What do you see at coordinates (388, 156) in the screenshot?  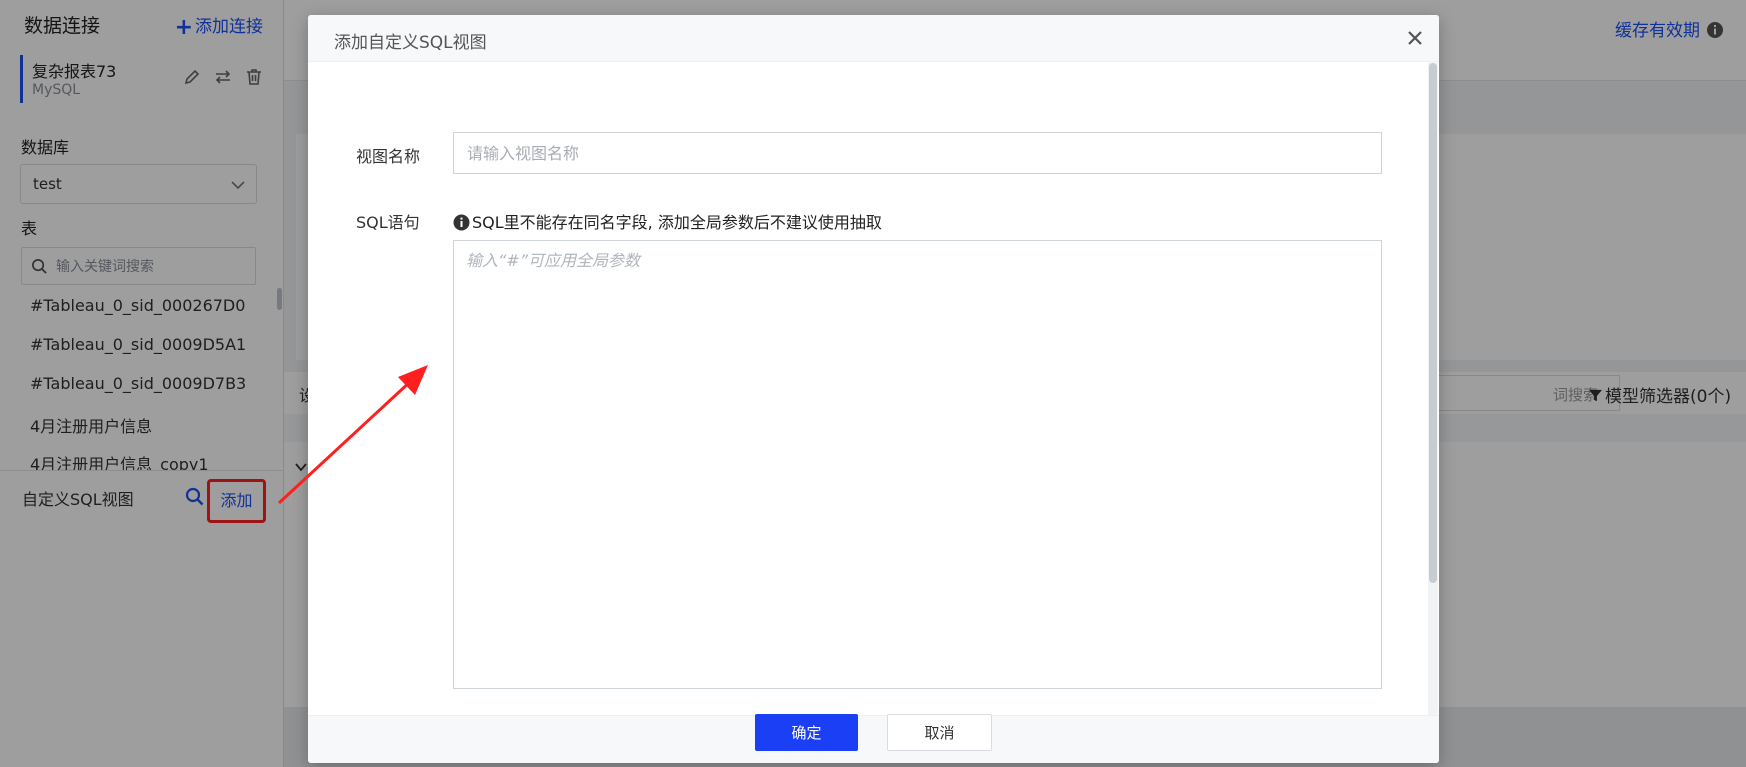 I see `view-name-label: 视图名称` at bounding box center [388, 156].